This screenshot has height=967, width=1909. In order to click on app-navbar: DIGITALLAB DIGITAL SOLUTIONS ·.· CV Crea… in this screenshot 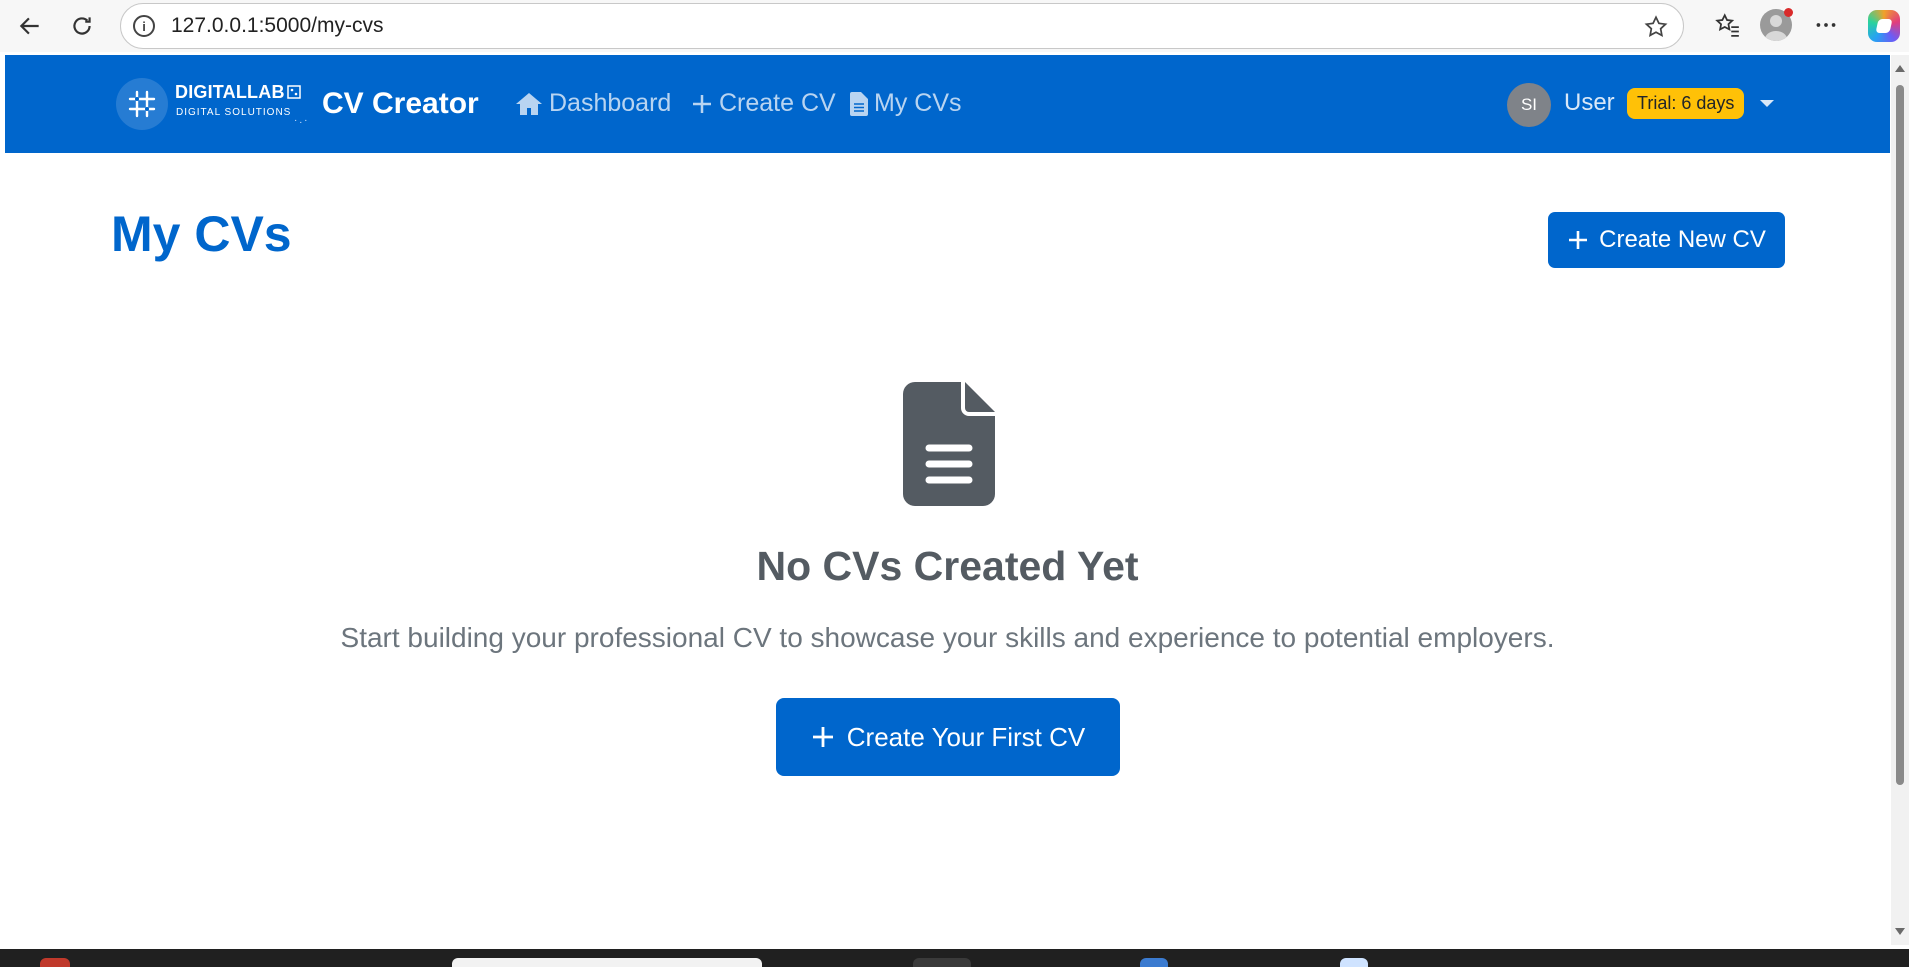, I will do `click(947, 104)`.